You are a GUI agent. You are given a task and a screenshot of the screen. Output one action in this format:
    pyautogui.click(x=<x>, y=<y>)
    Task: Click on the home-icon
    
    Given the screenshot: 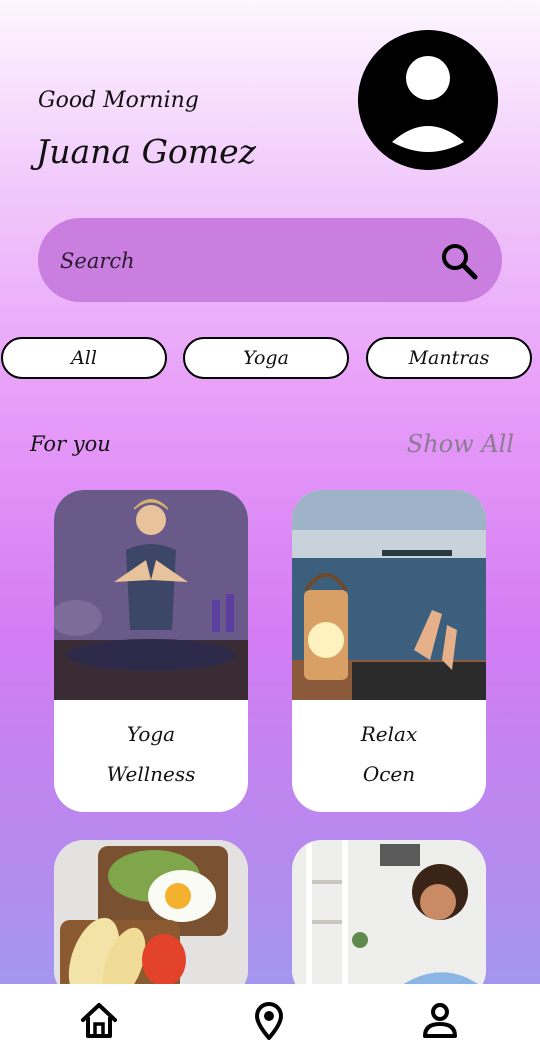 What is the action you would take?
    pyautogui.click(x=99, y=1020)
    